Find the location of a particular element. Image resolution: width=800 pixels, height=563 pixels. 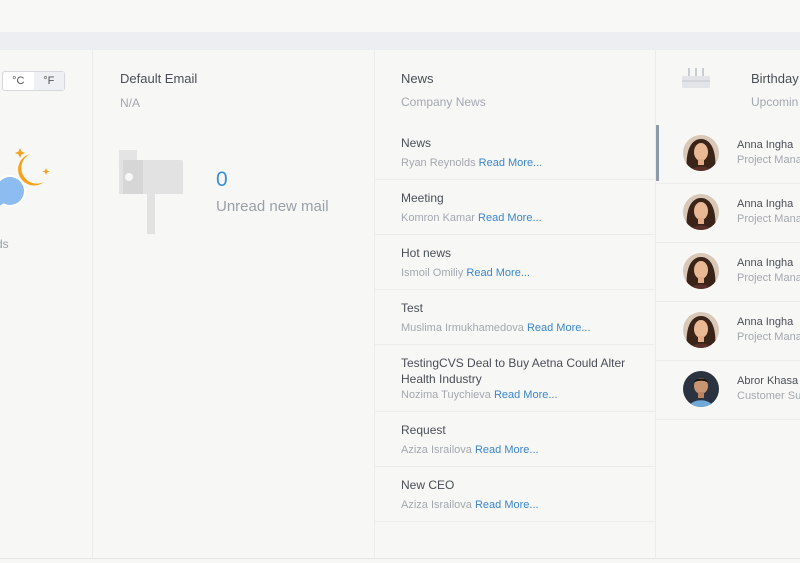

news-subtitle: Company News is located at coordinates (443, 102).